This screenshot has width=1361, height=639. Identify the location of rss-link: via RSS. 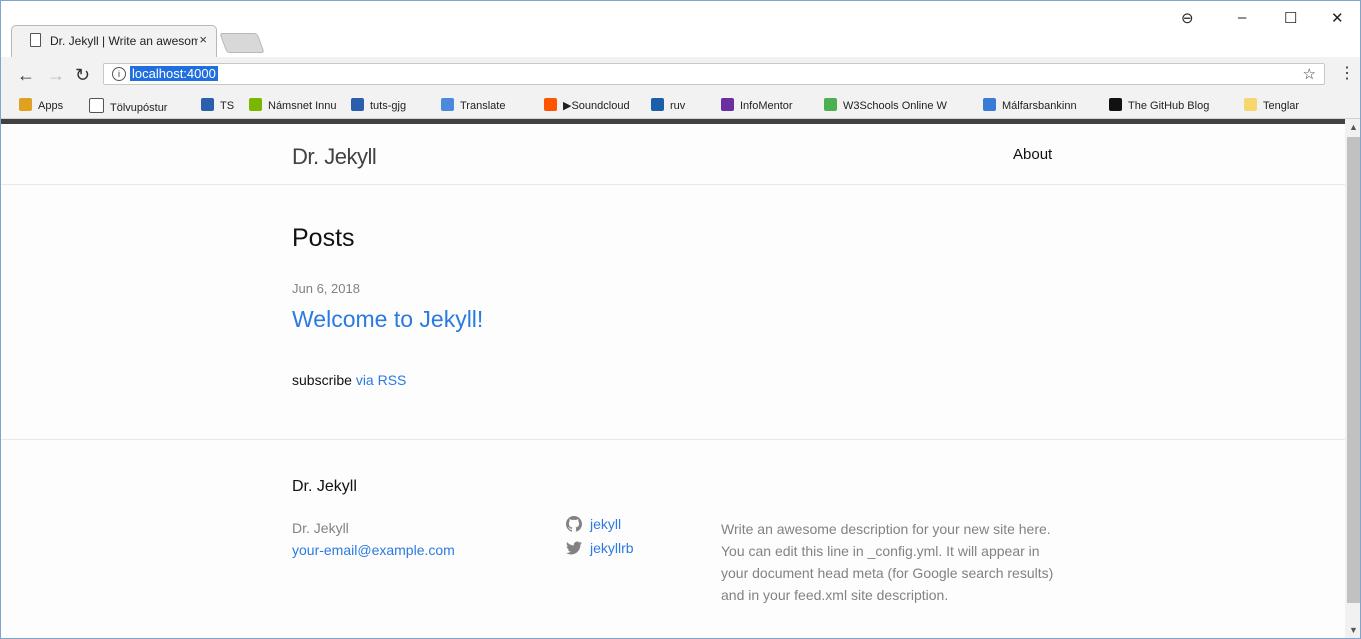
(381, 380).